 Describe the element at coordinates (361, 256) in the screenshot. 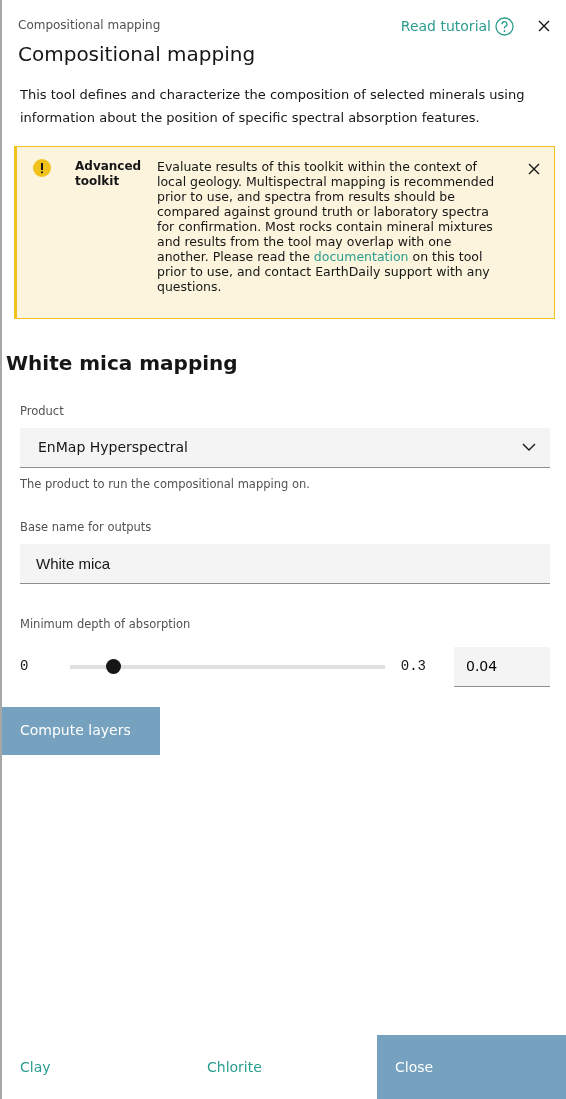

I see `documentation-link: documentation` at that location.